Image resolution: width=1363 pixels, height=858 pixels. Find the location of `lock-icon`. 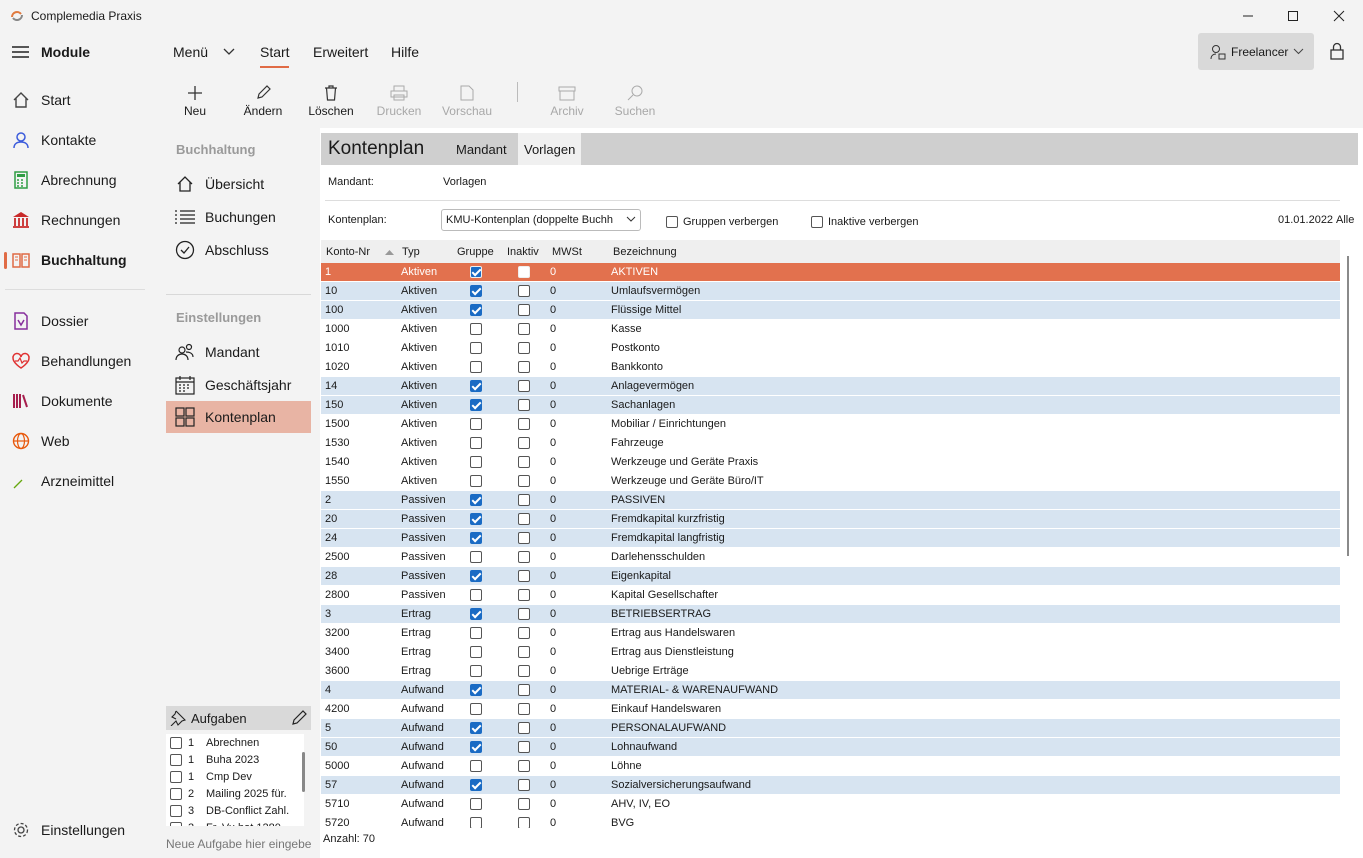

lock-icon is located at coordinates (1337, 51).